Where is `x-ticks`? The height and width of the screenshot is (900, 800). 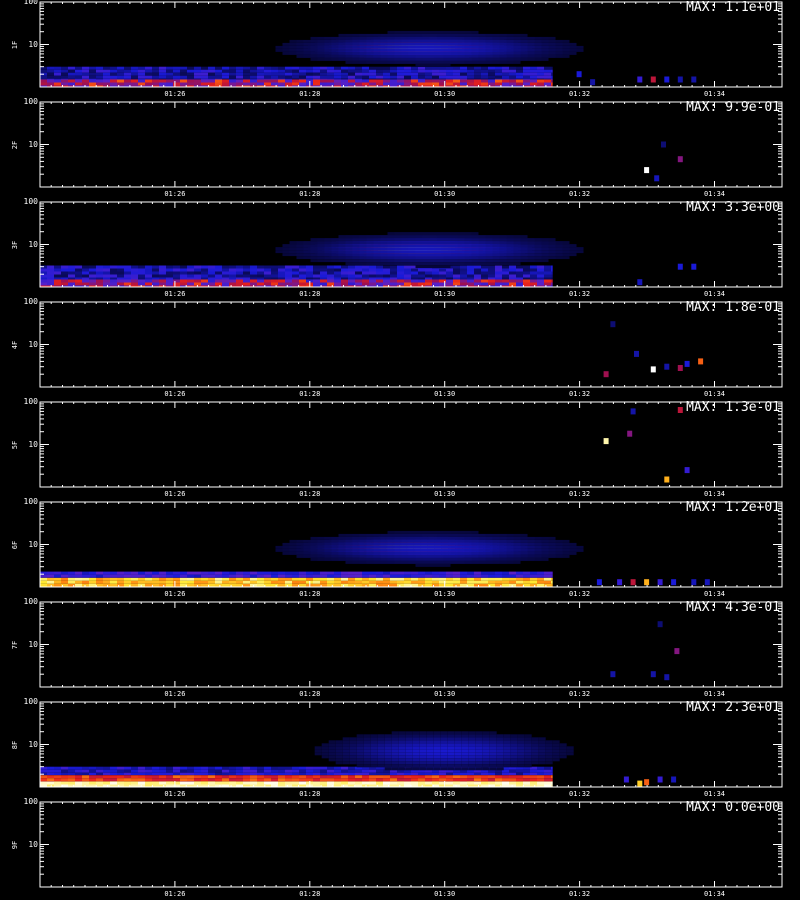 x-ticks is located at coordinates (411, 344).